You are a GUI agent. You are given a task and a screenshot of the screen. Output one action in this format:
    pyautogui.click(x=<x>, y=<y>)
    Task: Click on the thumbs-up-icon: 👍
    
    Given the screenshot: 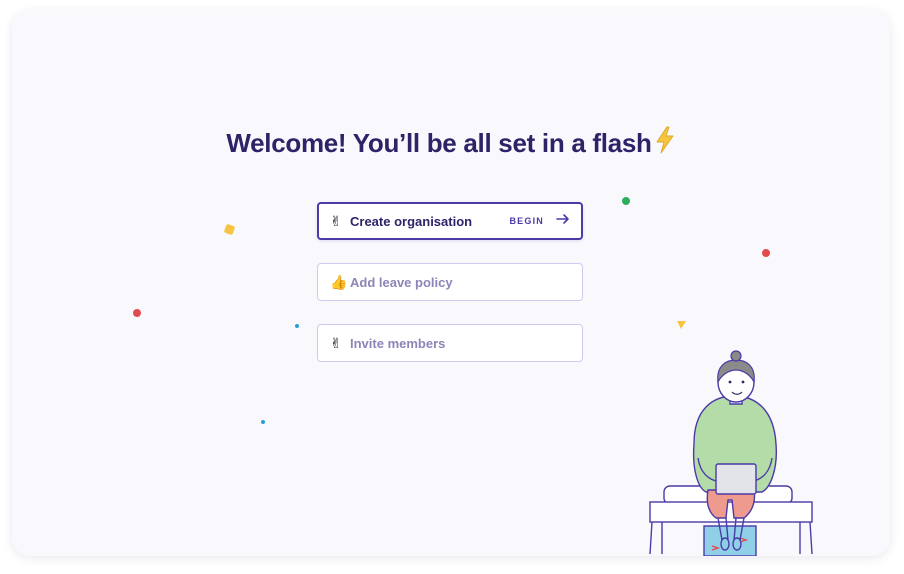 What is the action you would take?
    pyautogui.click(x=339, y=282)
    